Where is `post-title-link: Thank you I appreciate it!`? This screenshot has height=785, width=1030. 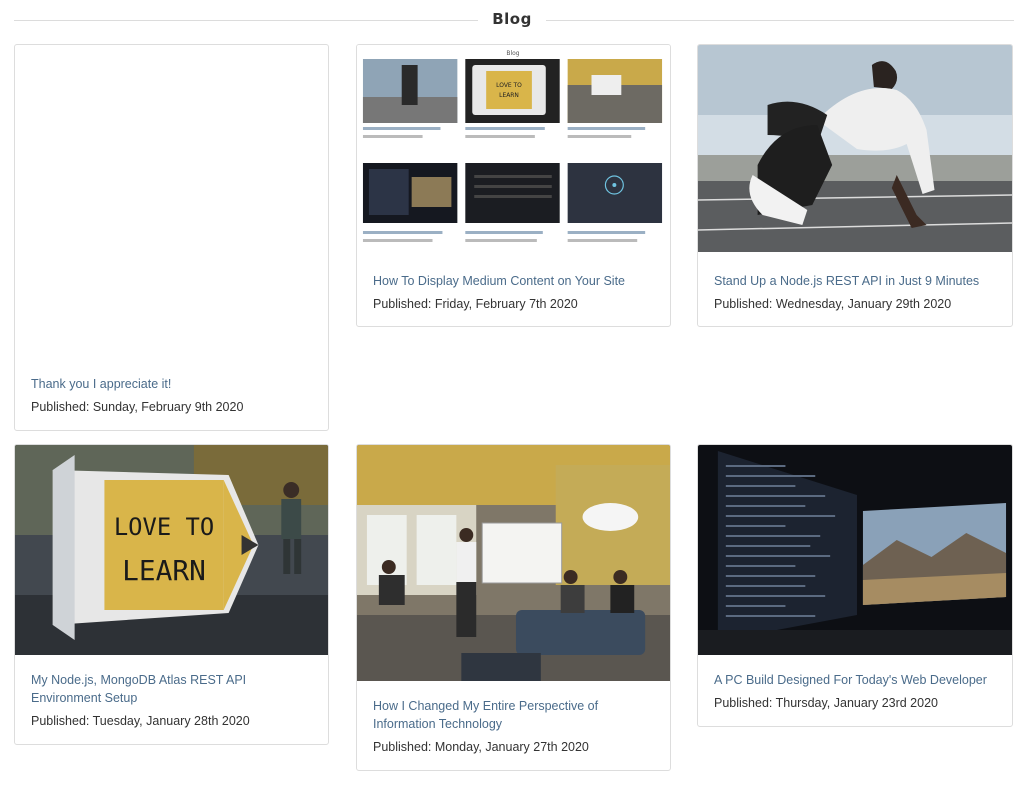 post-title-link: Thank you I appreciate it! is located at coordinates (173, 384).